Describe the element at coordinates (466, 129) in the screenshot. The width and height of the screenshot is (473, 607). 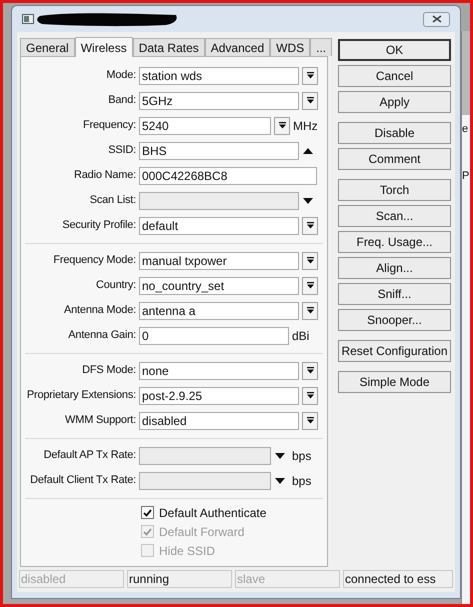
I see `background-text: e` at that location.